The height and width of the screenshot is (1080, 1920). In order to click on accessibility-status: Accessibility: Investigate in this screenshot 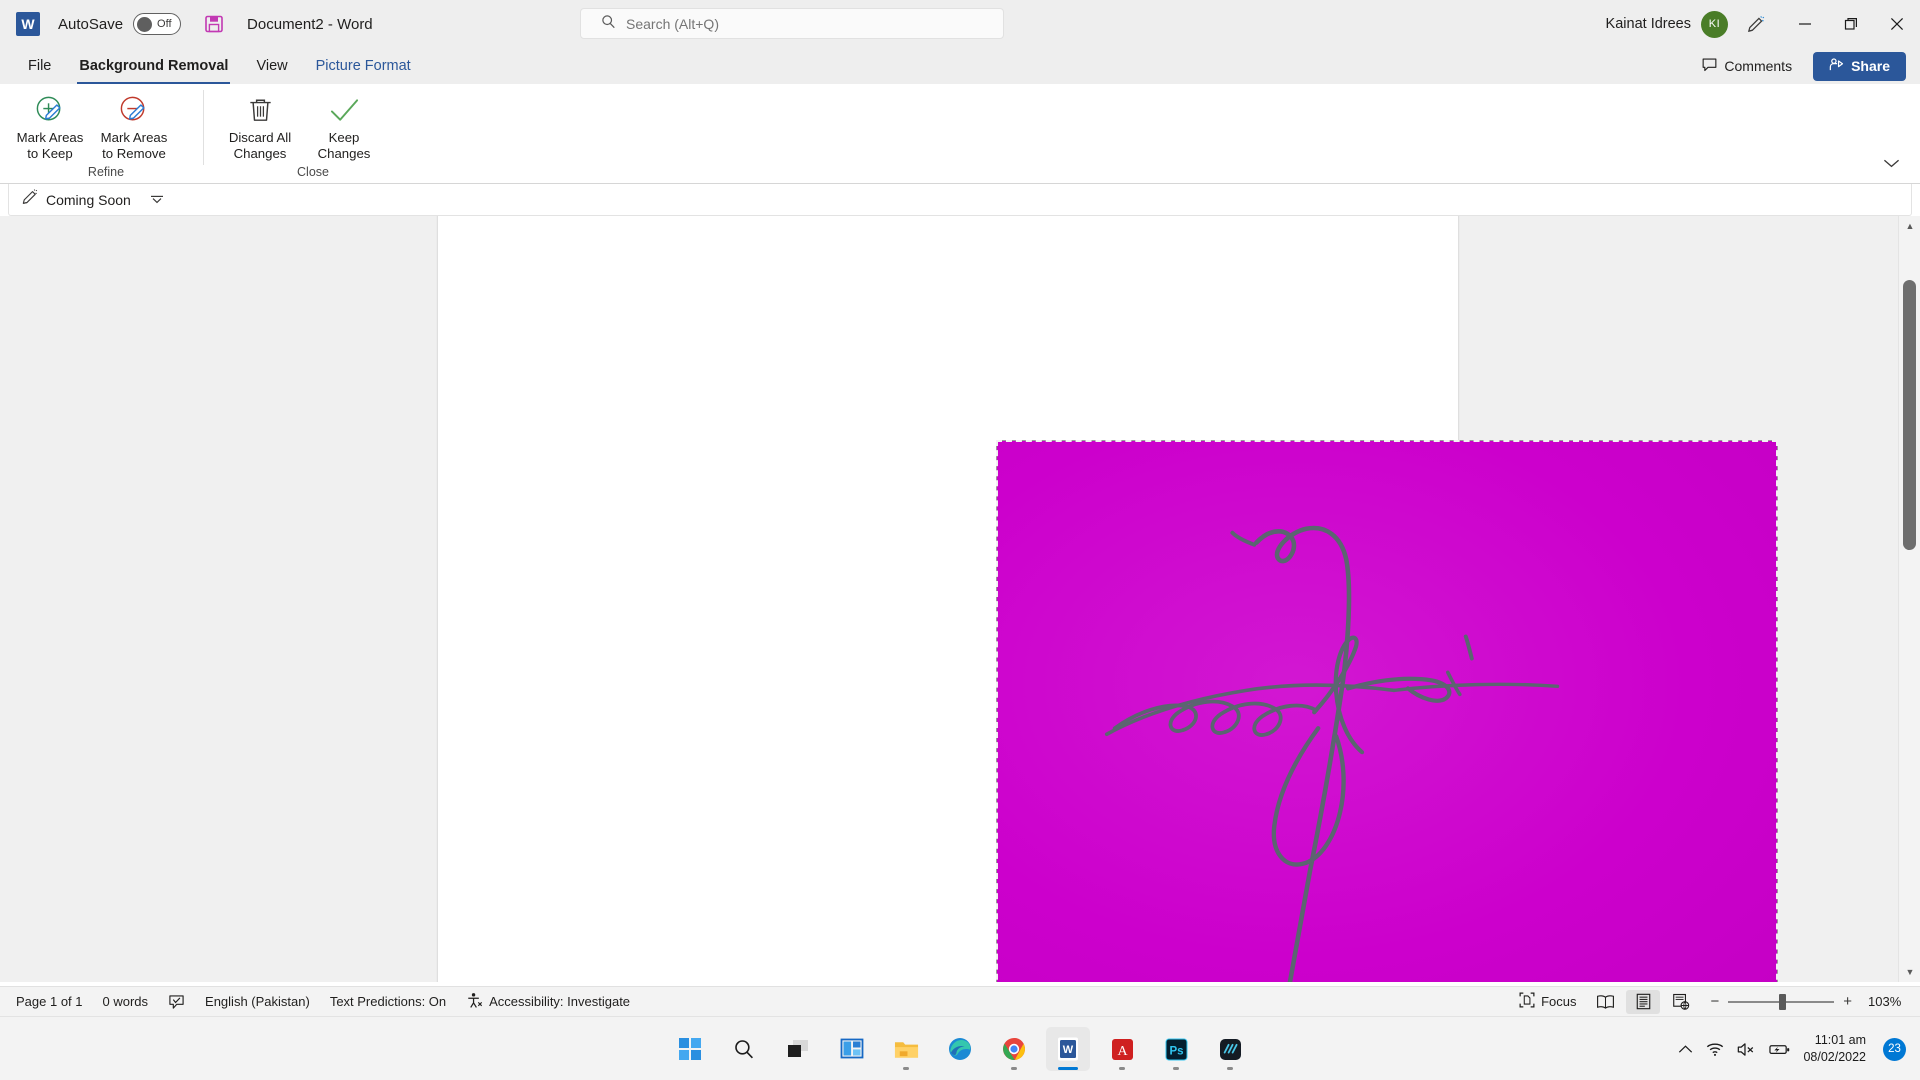, I will do `click(548, 1002)`.